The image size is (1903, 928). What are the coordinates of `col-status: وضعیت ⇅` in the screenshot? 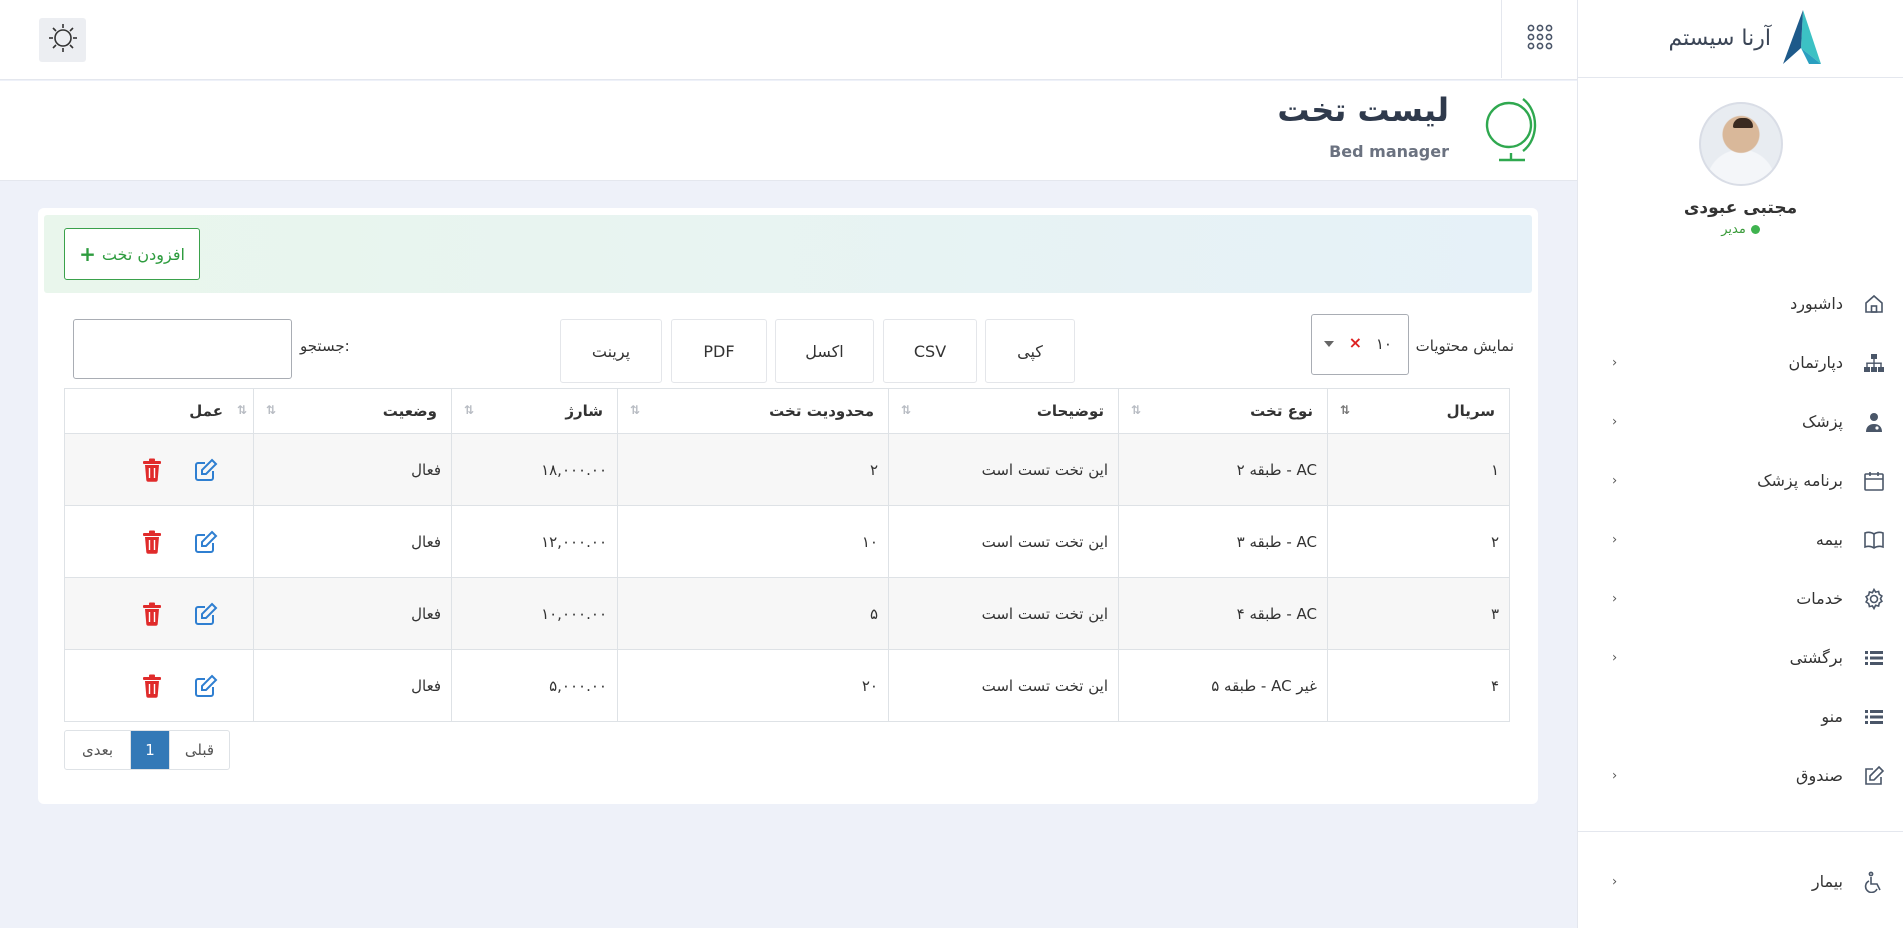 It's located at (352, 411).